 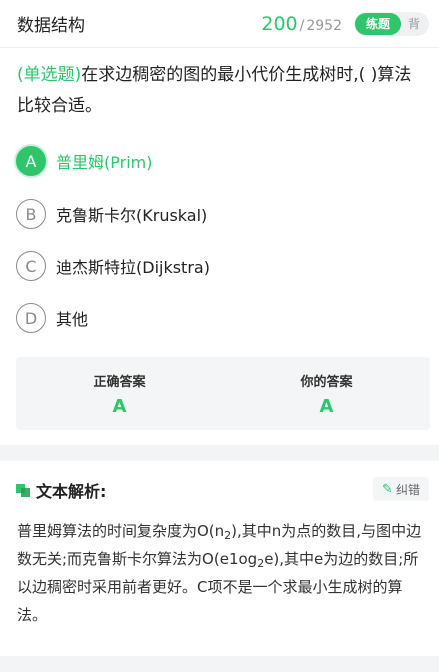 What do you see at coordinates (119, 406) in the screenshot?
I see `correct-answer-value: A` at bounding box center [119, 406].